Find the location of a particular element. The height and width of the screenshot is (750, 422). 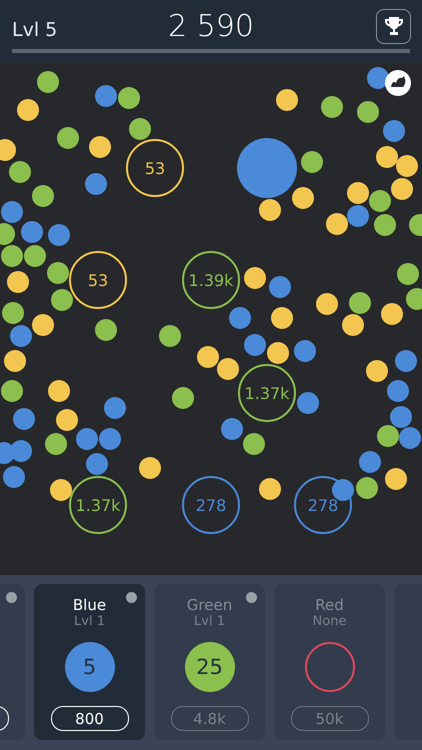

shop-card: Blue Lvl 1 5 800 is located at coordinates (89, 662).